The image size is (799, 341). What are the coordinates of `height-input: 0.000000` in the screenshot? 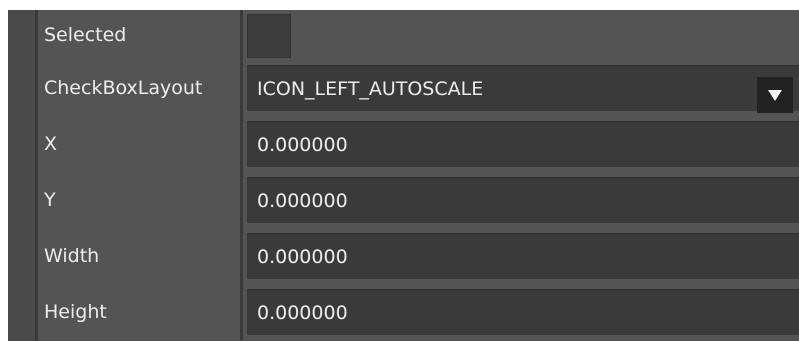 It's located at (523, 312).